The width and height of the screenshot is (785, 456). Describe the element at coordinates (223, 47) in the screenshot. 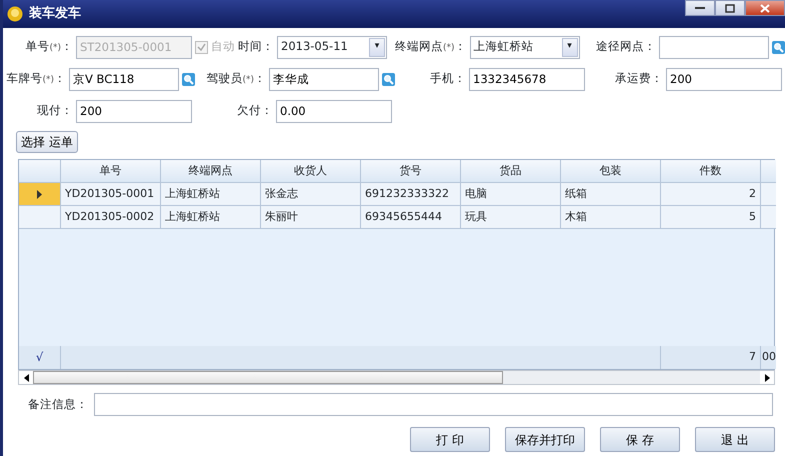

I see `checkbox-label: 自动` at that location.